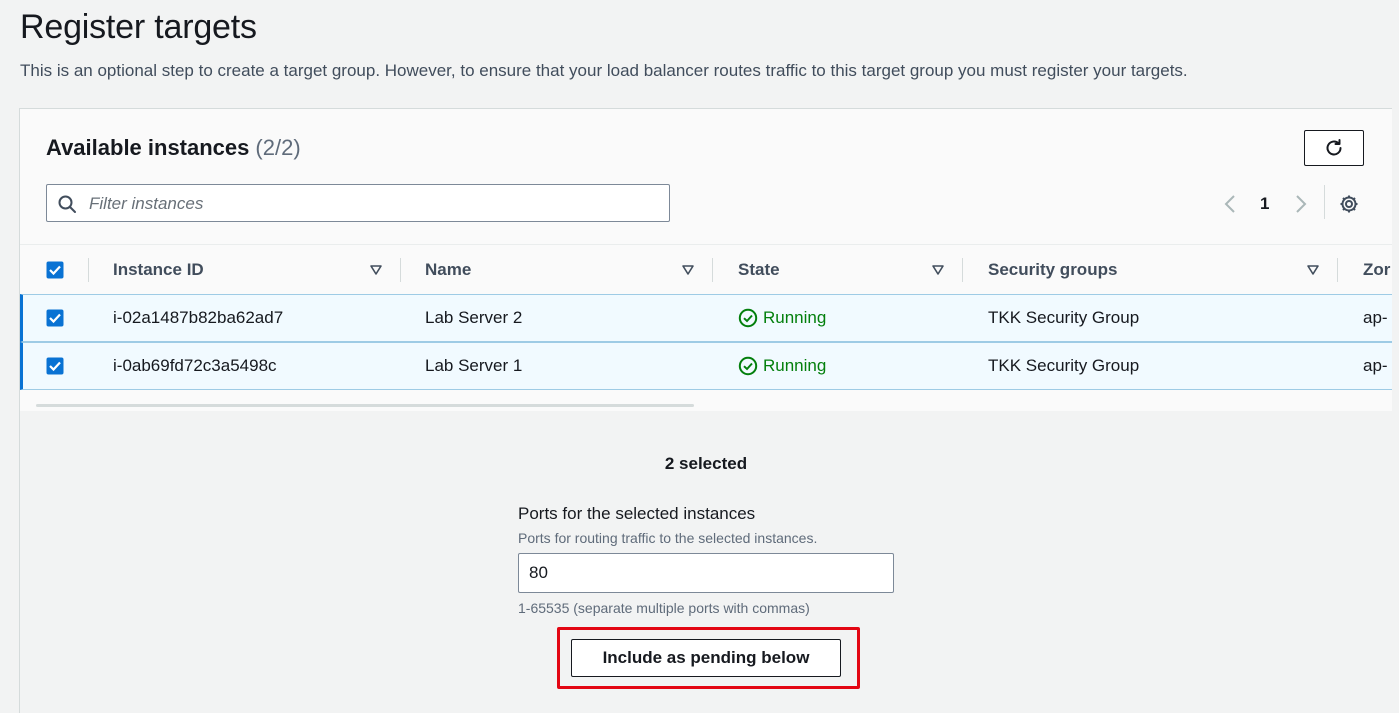  I want to click on page-title: Register targets, so click(138, 27).